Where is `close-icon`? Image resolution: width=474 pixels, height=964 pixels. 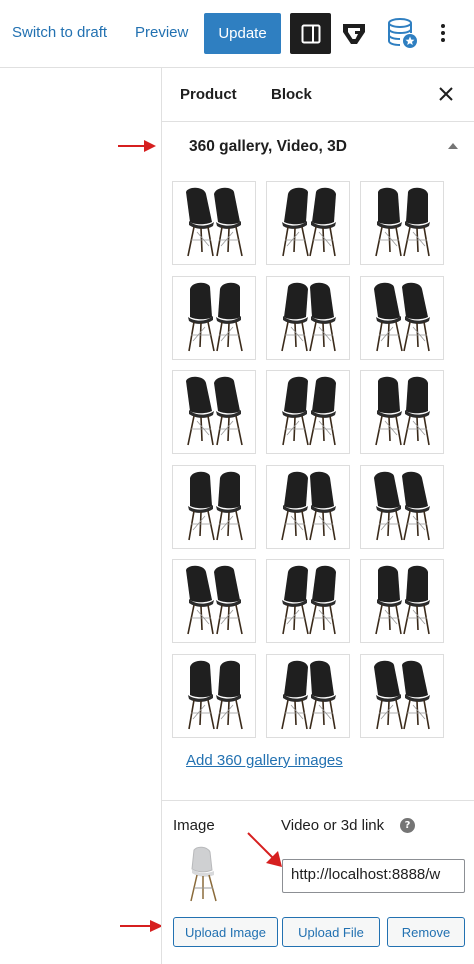 close-icon is located at coordinates (446, 94).